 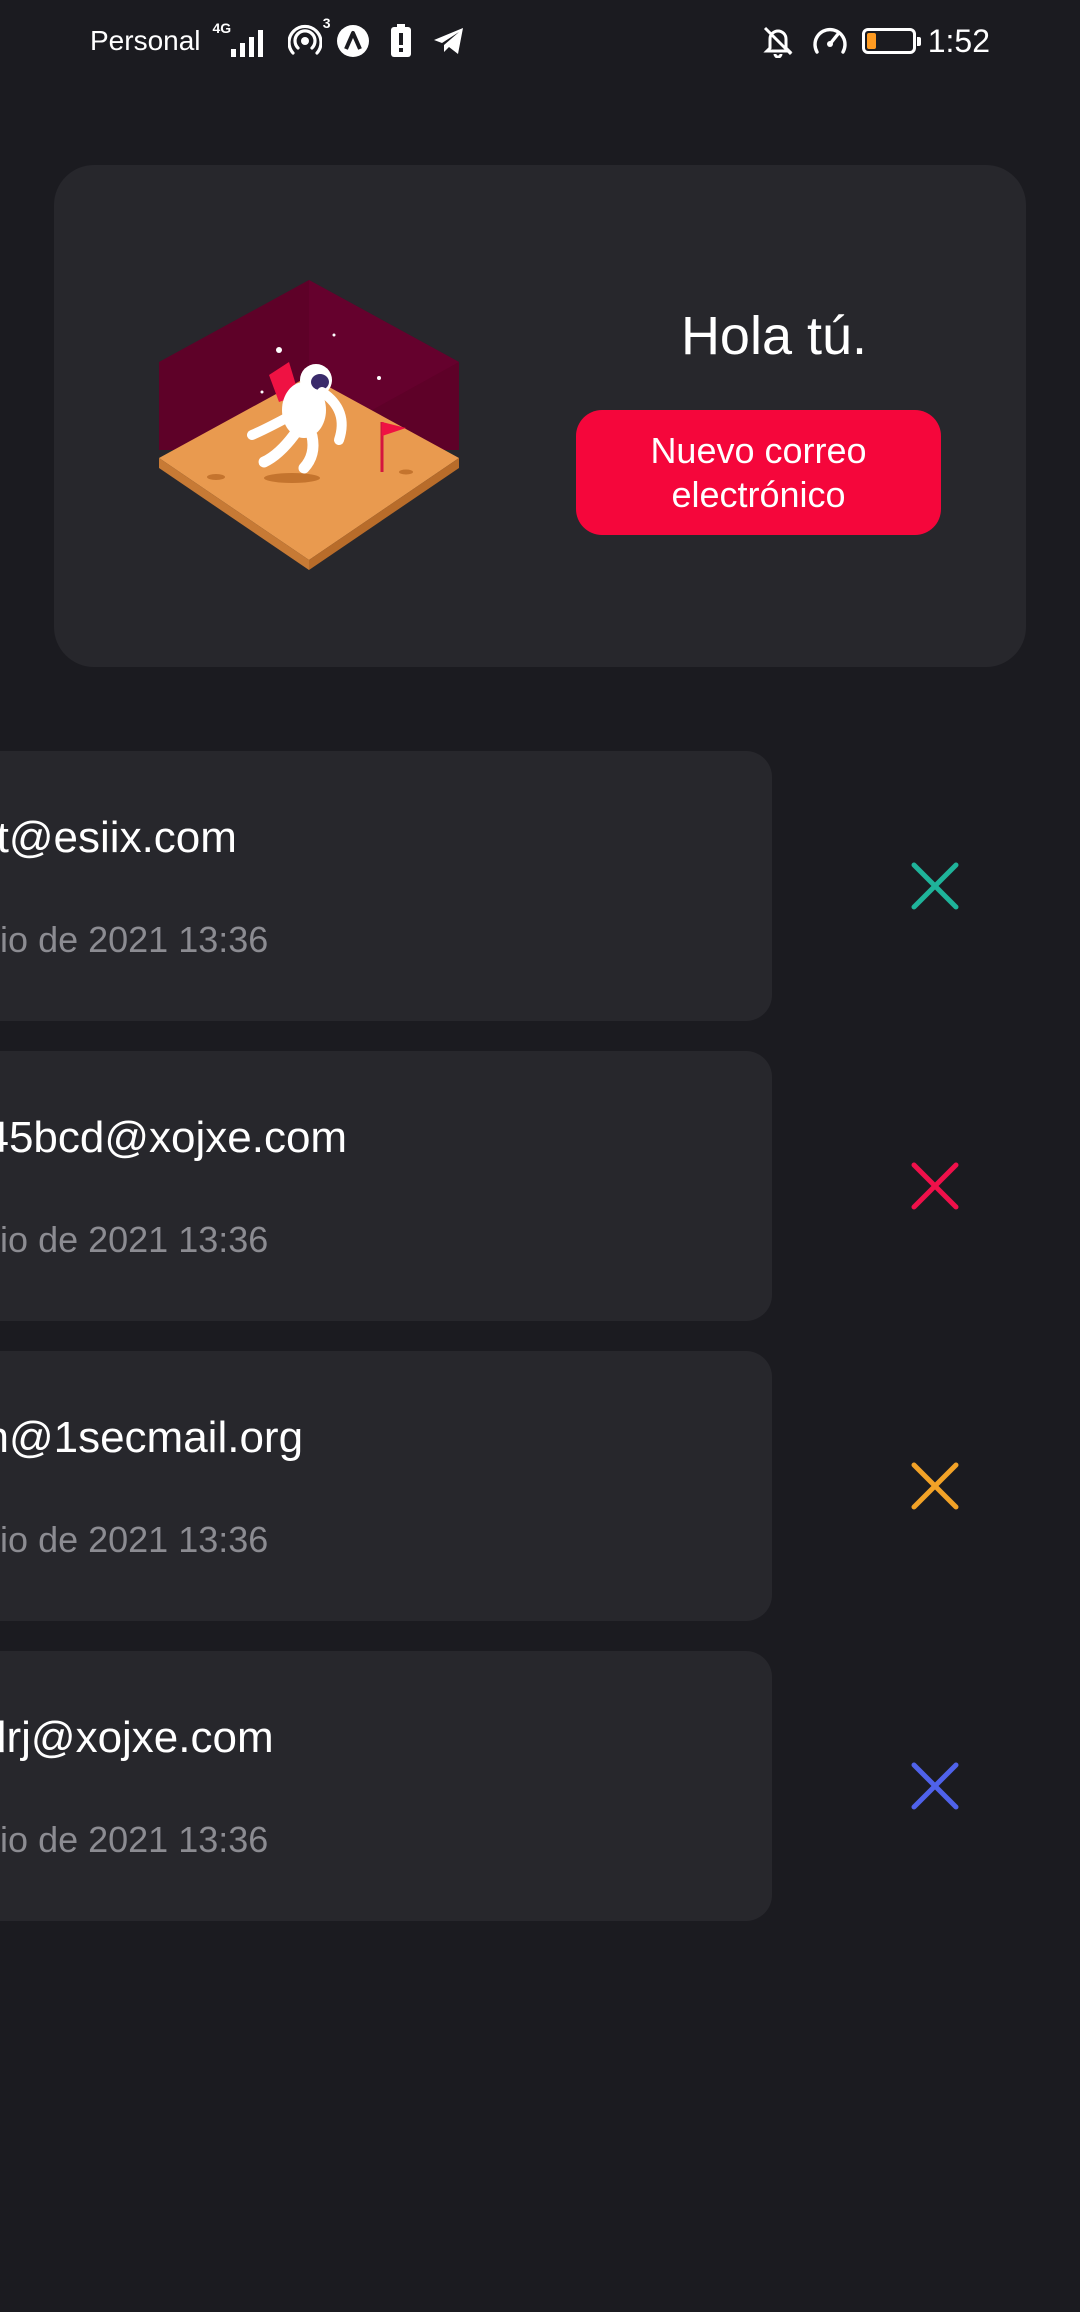 What do you see at coordinates (309, 425) in the screenshot?
I see `astronaut-illustration` at bounding box center [309, 425].